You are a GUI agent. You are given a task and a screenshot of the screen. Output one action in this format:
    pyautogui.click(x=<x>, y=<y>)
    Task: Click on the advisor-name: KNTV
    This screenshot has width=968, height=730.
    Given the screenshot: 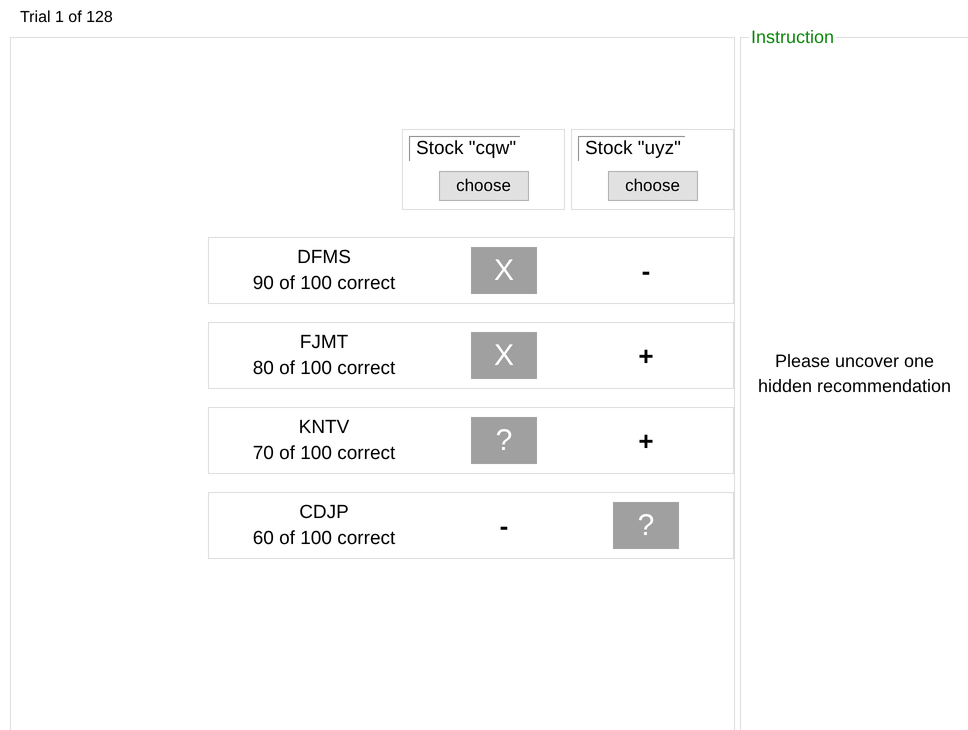 What is the action you would take?
    pyautogui.click(x=324, y=428)
    